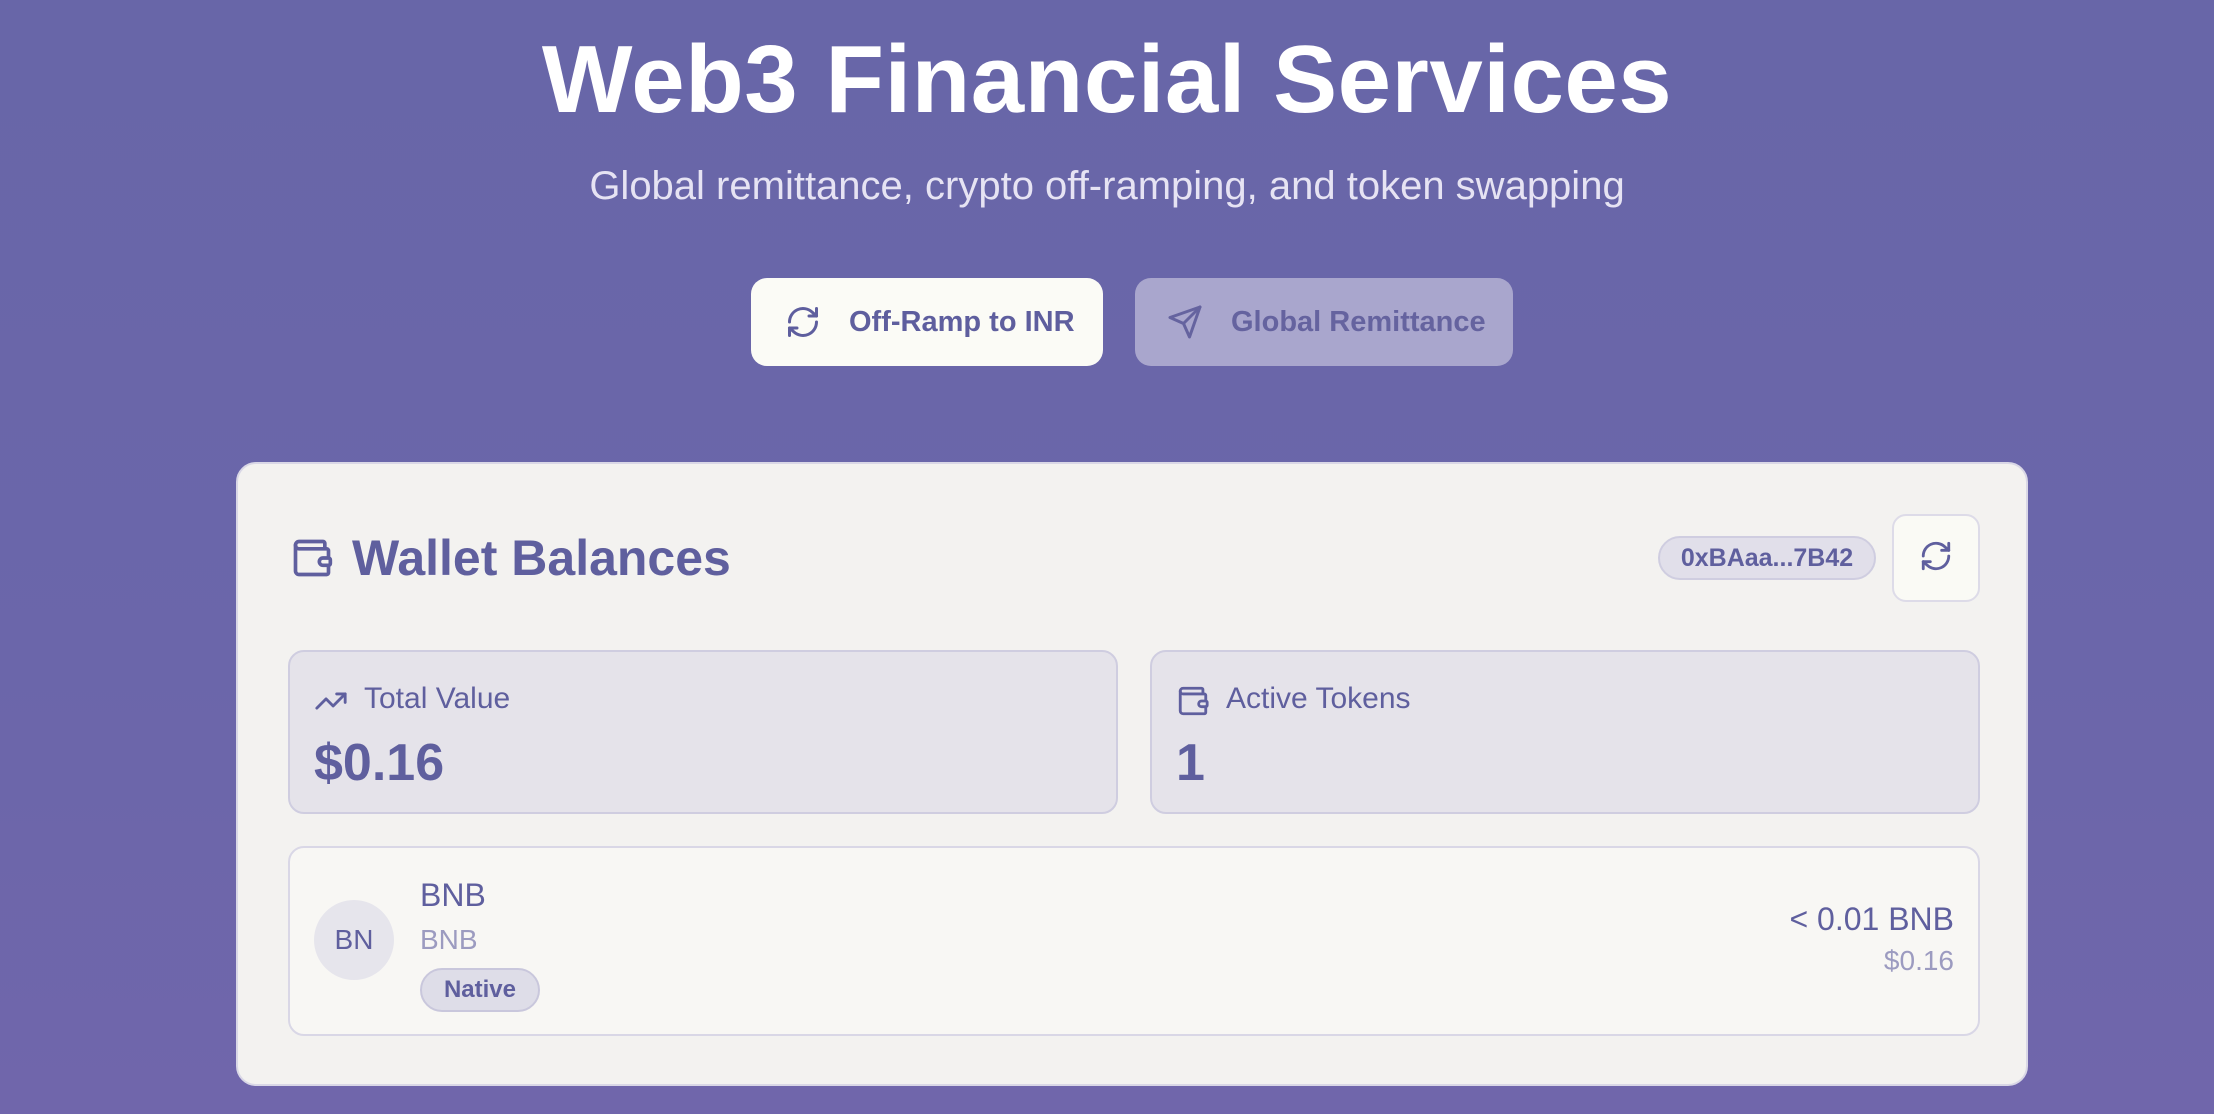 The height and width of the screenshot is (1114, 2214). What do you see at coordinates (1358, 321) in the screenshot?
I see `global-remittance-label: Global Remittance` at bounding box center [1358, 321].